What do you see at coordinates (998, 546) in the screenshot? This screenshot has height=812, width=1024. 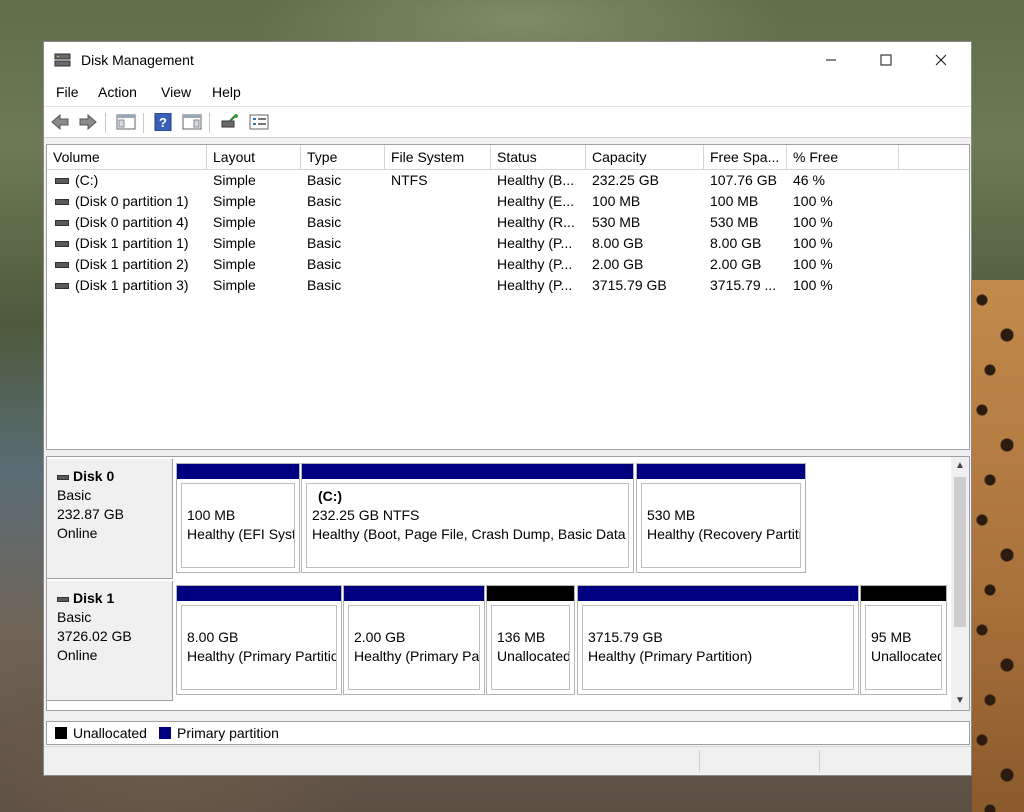 I see `wallpaper-leopard` at bounding box center [998, 546].